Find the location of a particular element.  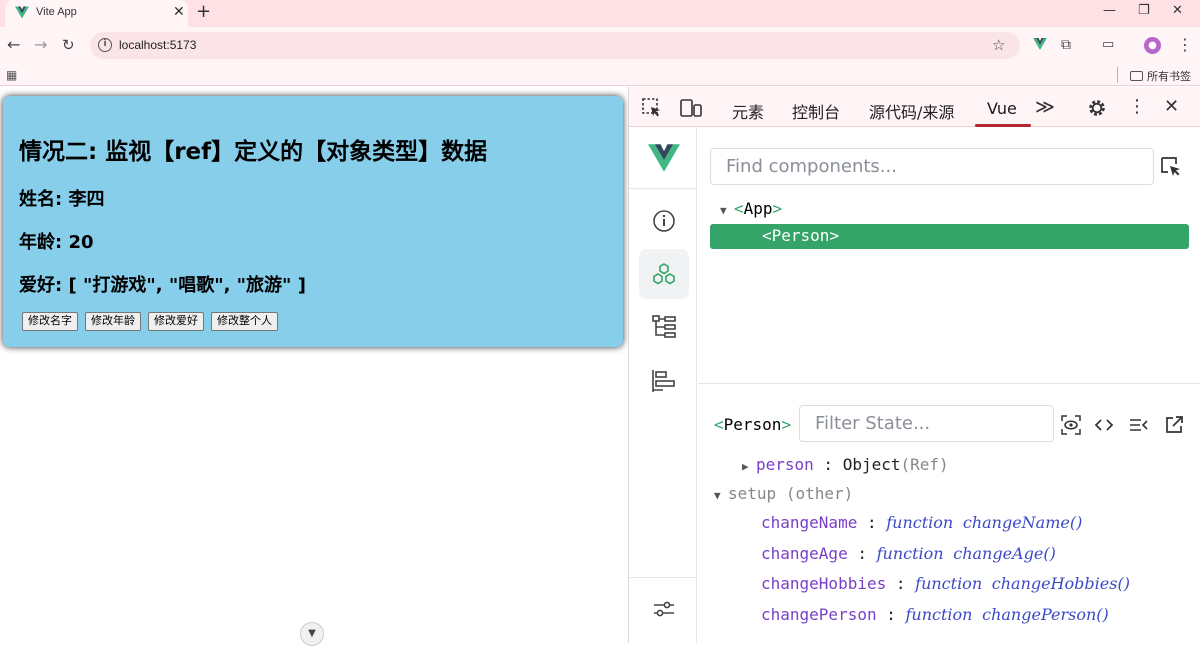

change-age-button: 修改年龄 is located at coordinates (113, 321).